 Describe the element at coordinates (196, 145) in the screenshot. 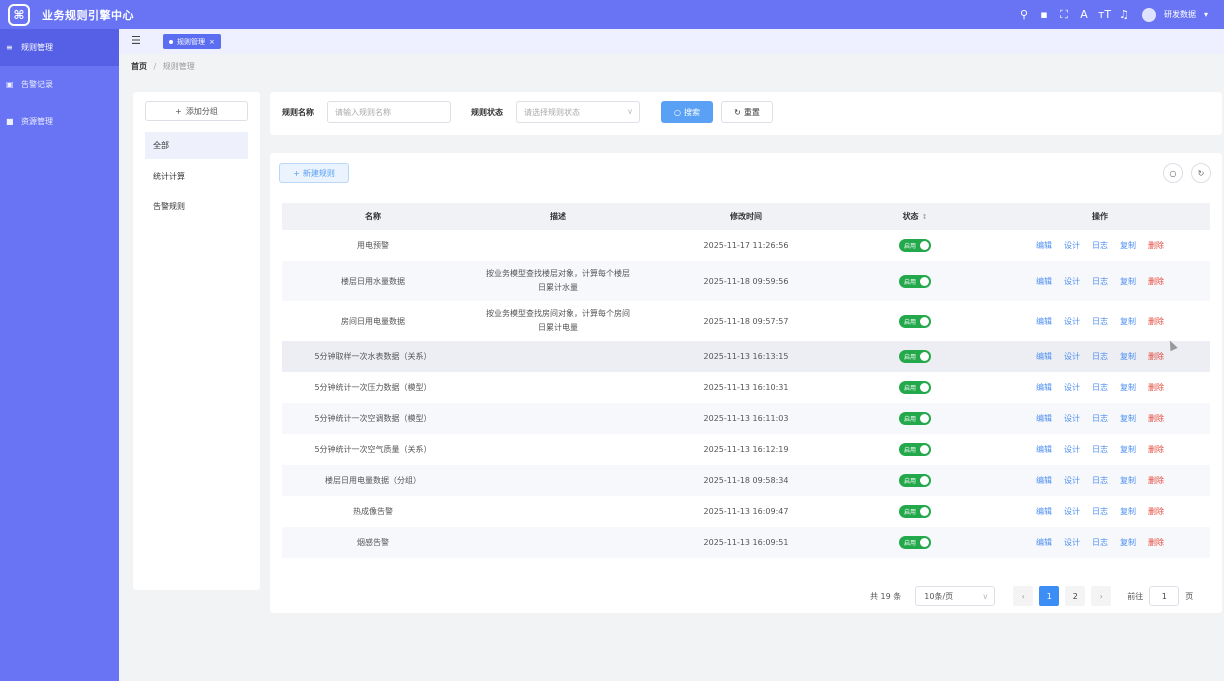

I see `group-item-all: 全部` at that location.